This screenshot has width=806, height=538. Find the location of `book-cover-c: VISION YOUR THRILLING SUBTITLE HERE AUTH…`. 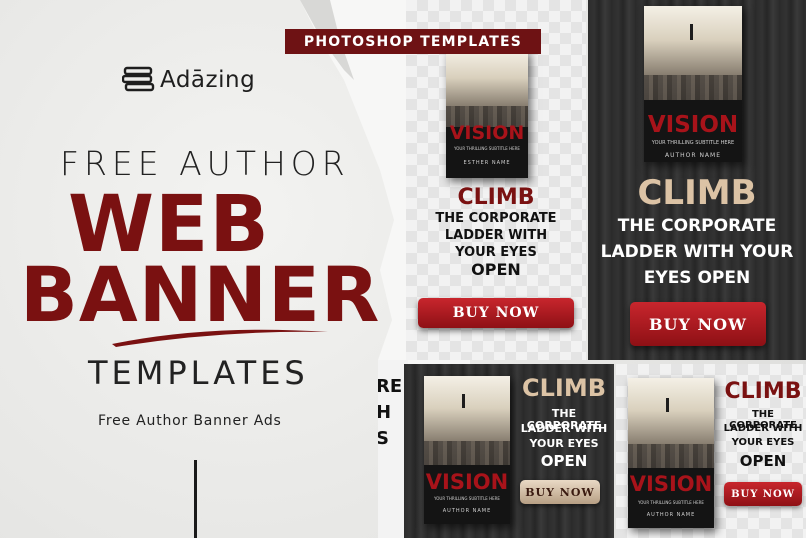

book-cover-c: VISION YOUR THRILLING SUBTITLE HERE AUTH… is located at coordinates (467, 450).